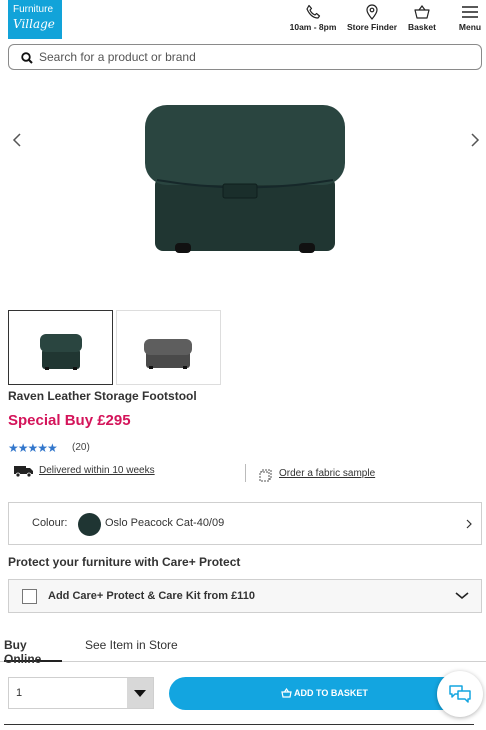 The width and height of the screenshot is (486, 730). Describe the element at coordinates (29, 596) in the screenshot. I see `care-protect-checkbox` at that location.